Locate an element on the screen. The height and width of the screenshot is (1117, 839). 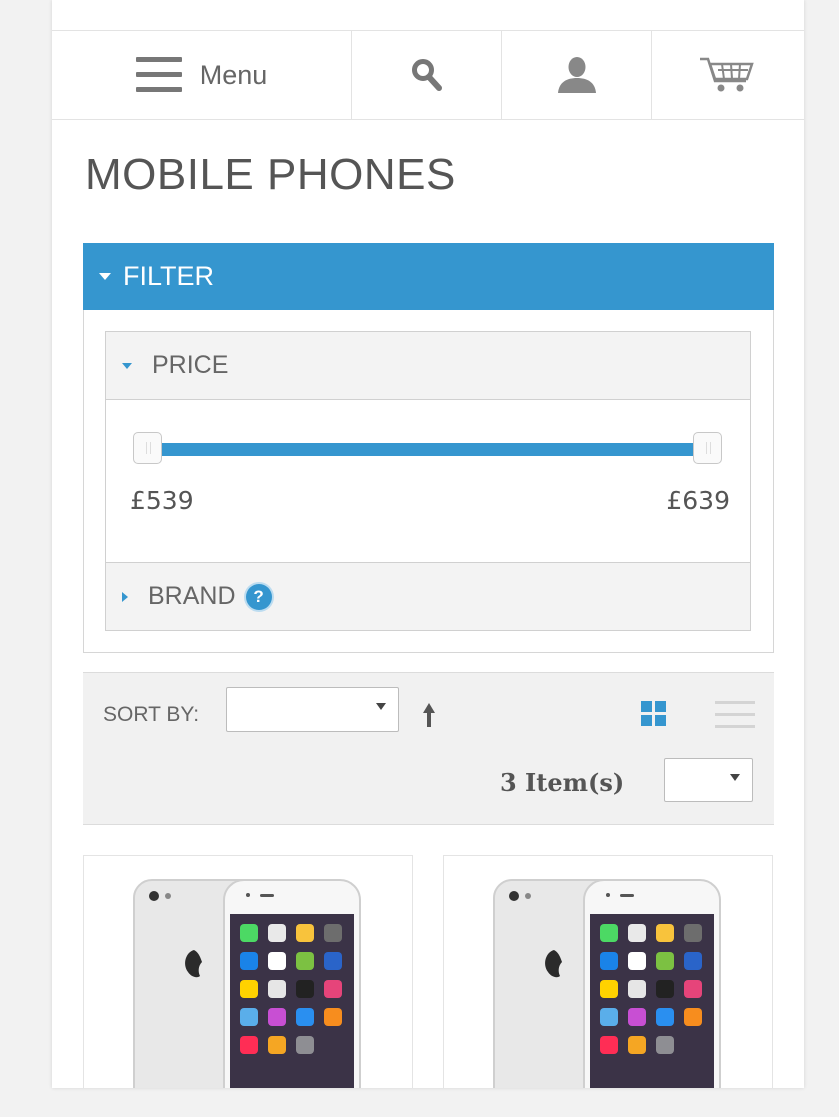
price-max-value: £639 is located at coordinates (698, 500).